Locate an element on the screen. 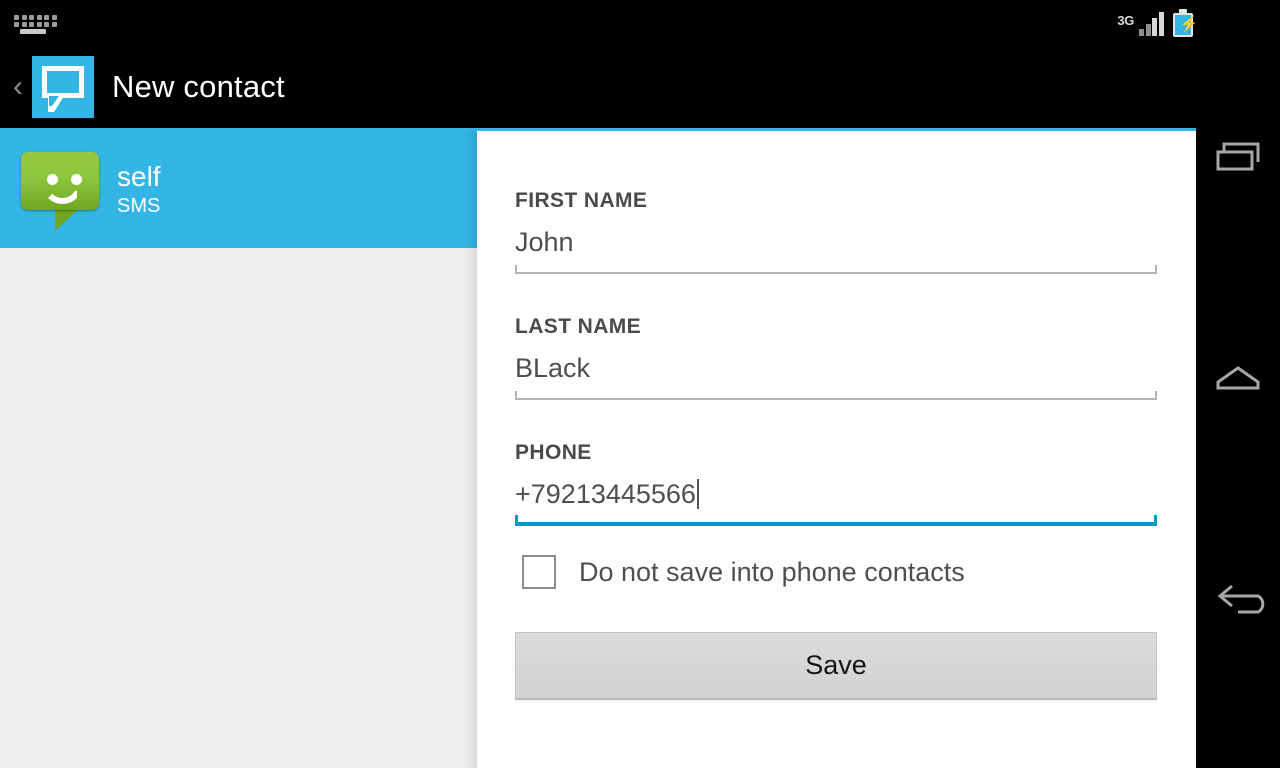 Image resolution: width=1280 pixels, height=768 pixels. home-icon is located at coordinates (1238, 378).